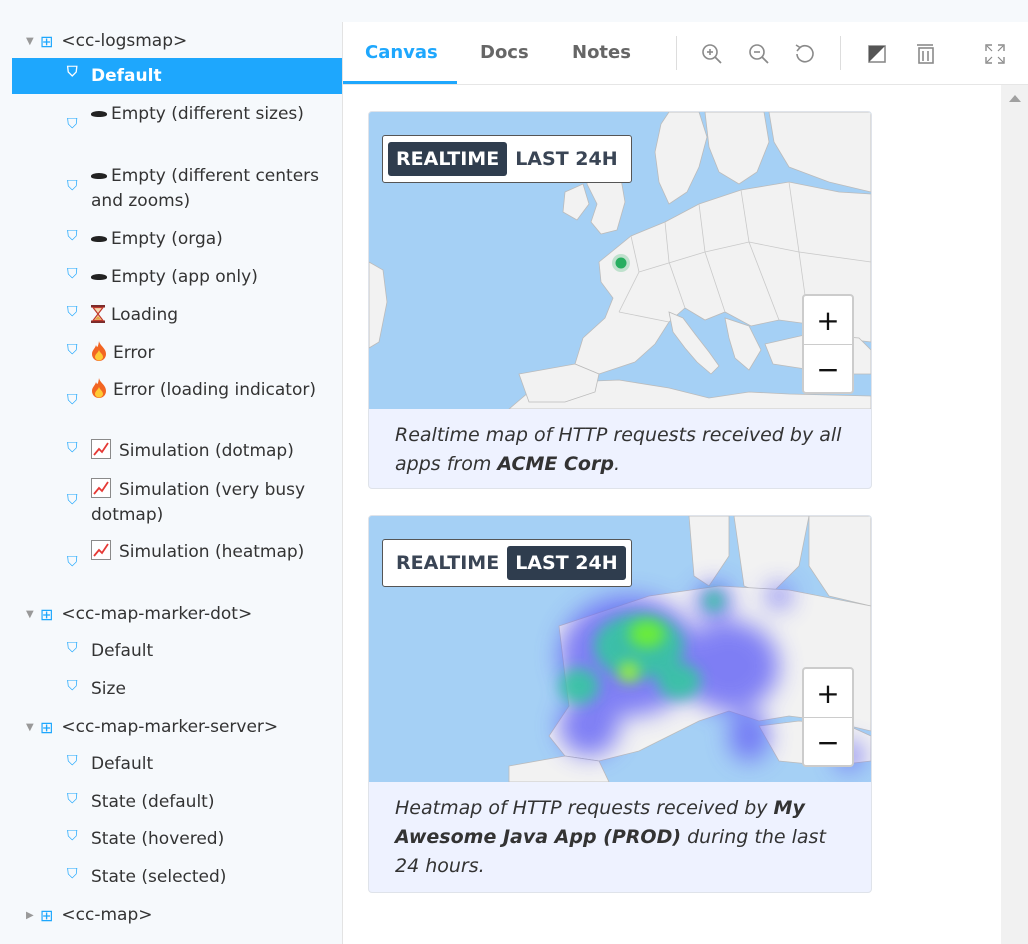 Image resolution: width=1028 pixels, height=944 pixels. I want to click on toolbar: Canvas Docs Notes, so click(685, 53).